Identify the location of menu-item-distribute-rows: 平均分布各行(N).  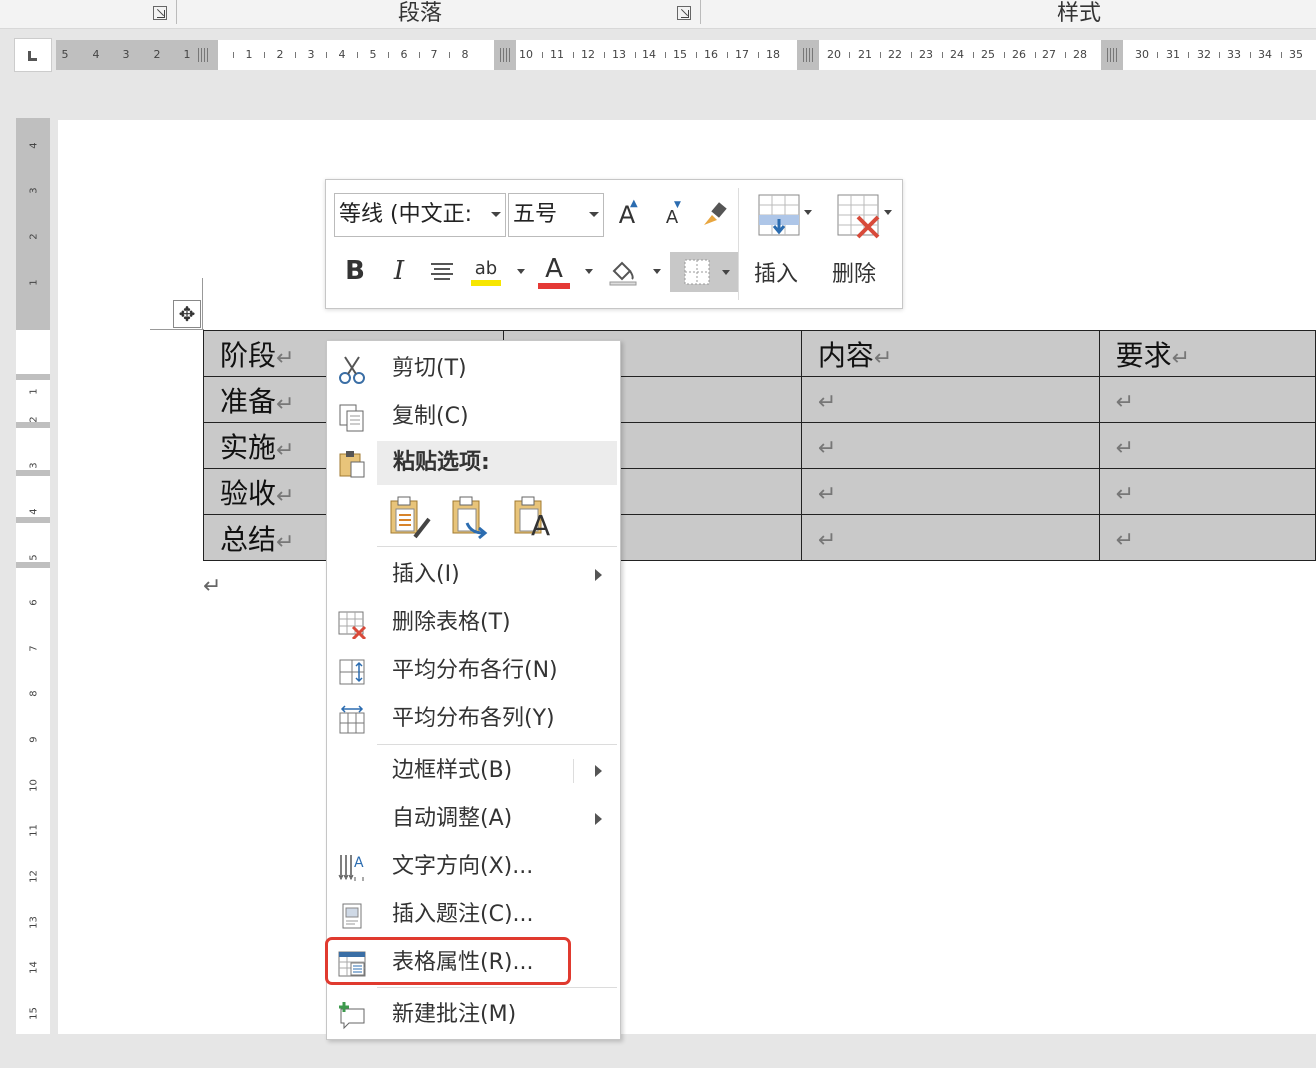
(473, 671).